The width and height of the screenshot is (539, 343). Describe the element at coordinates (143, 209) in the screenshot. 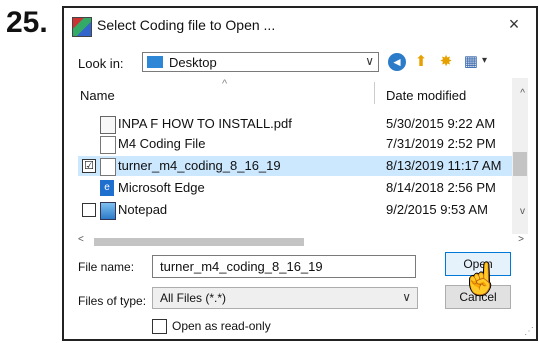

I see `file-name: Notepad` at that location.